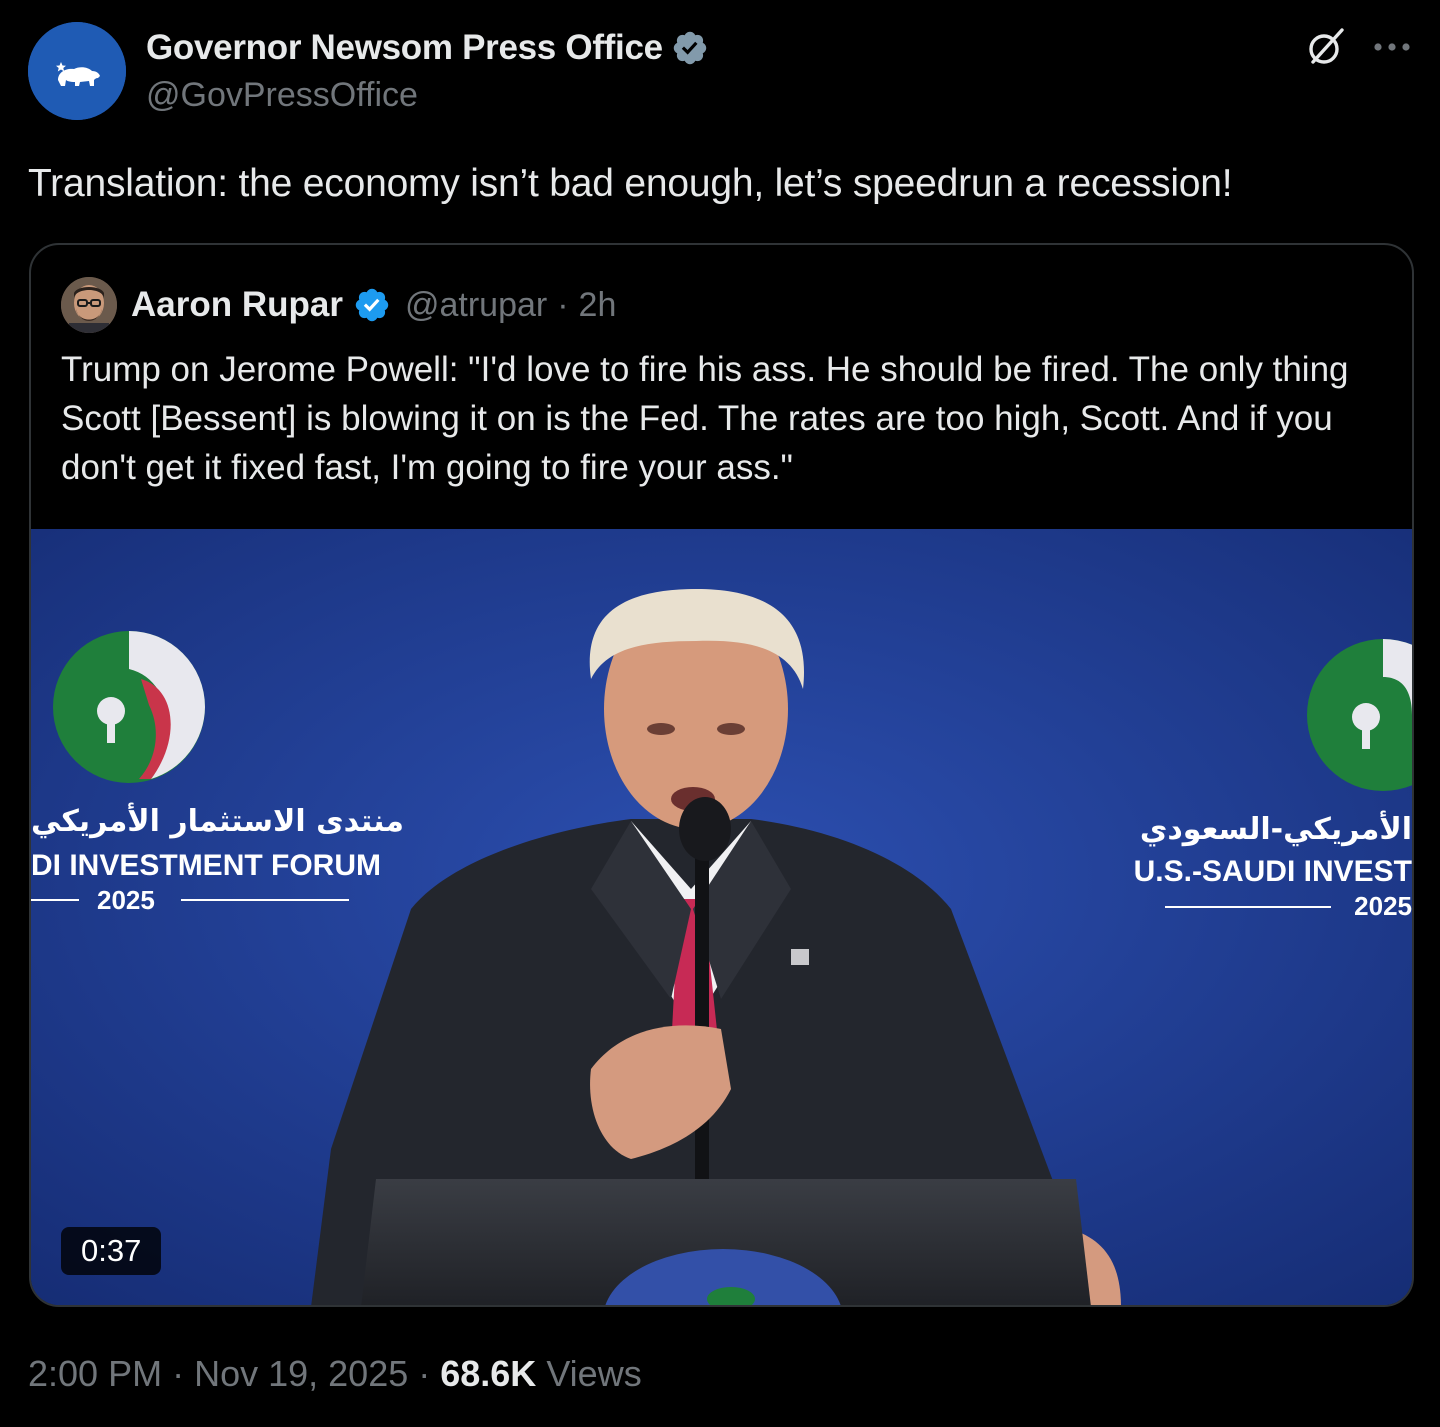  I want to click on author-name-row: Governor Newsom Press Office, so click(427, 48).